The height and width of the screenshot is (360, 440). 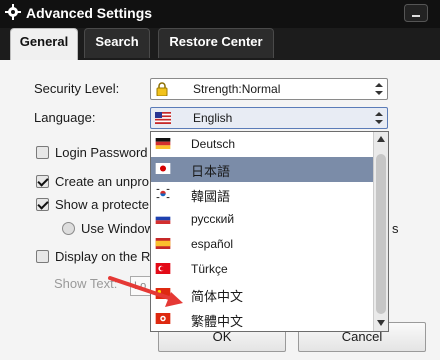 I want to click on tab-bar: General Search Restore Center, so click(x=220, y=44).